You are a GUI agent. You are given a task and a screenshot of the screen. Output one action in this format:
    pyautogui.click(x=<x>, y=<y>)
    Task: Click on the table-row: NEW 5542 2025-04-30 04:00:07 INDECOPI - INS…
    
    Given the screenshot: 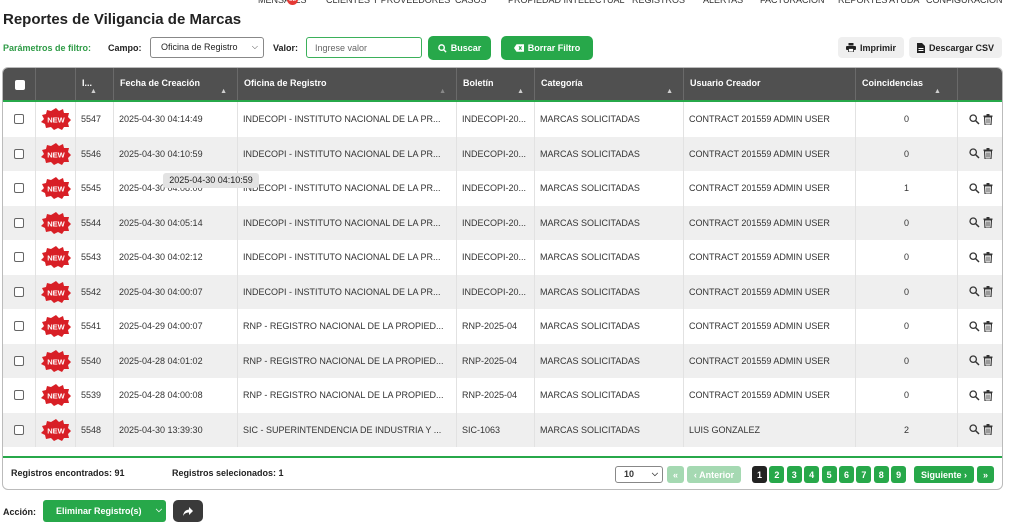 What is the action you would take?
    pyautogui.click(x=502, y=291)
    